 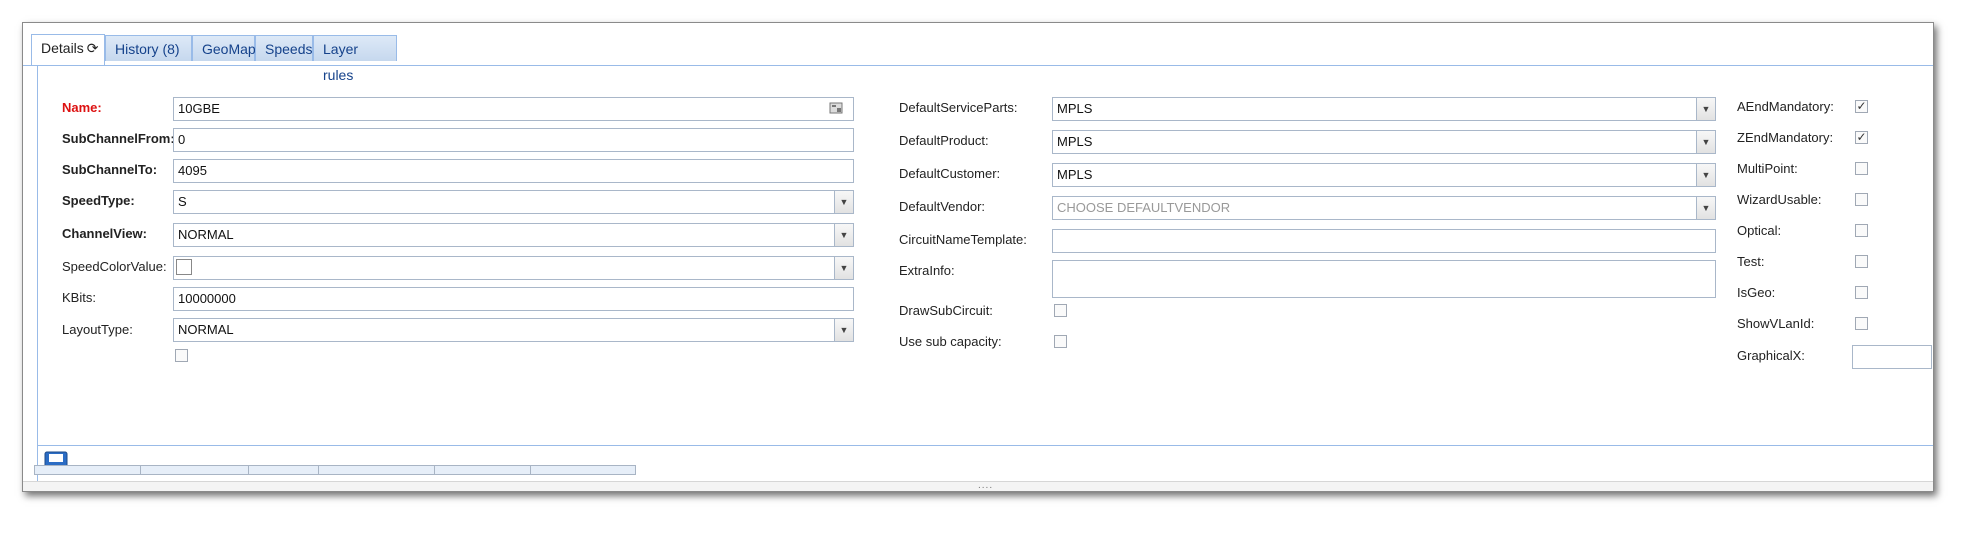 I want to click on a-end-mandatory-checkbox: ✓, so click(x=1861, y=106).